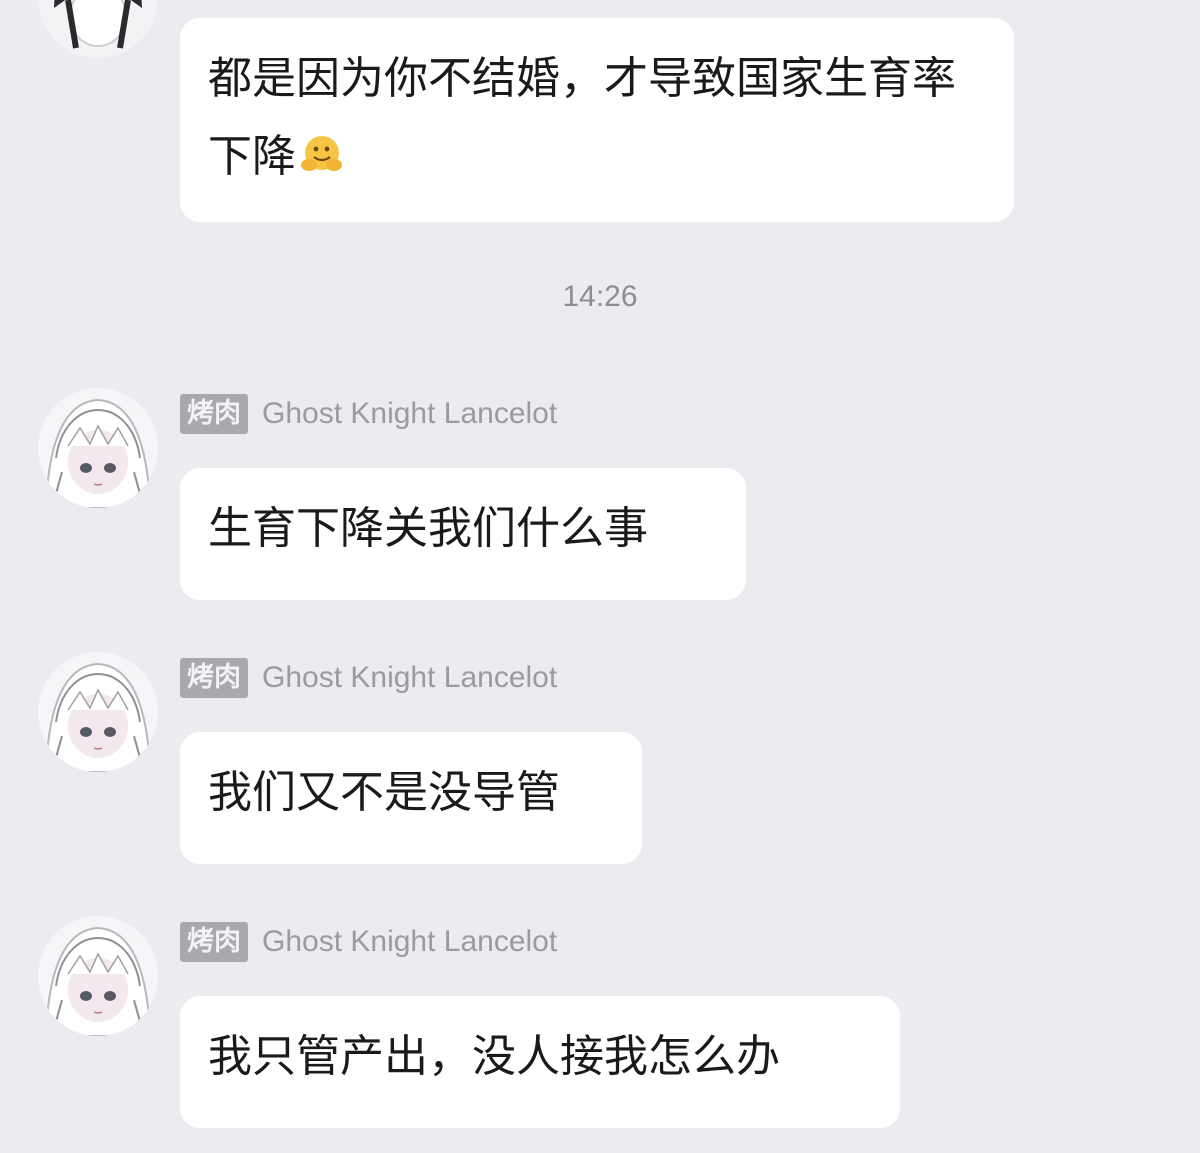 The width and height of the screenshot is (1200, 1153). Describe the element at coordinates (384, 792) in the screenshot. I see `message-text: 我们又不是没导管` at that location.